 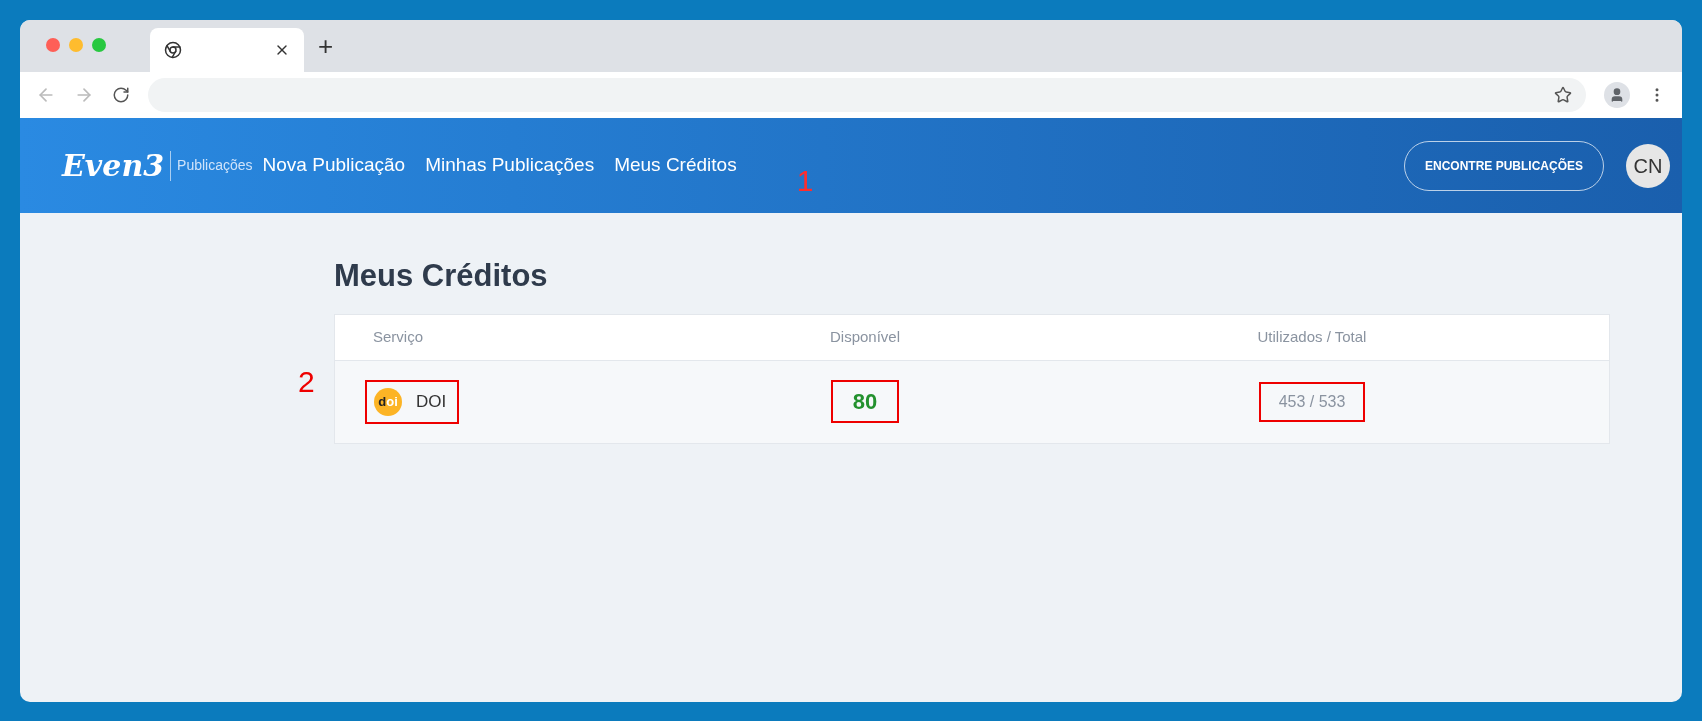 I want to click on new-tab-button: +, so click(x=326, y=46).